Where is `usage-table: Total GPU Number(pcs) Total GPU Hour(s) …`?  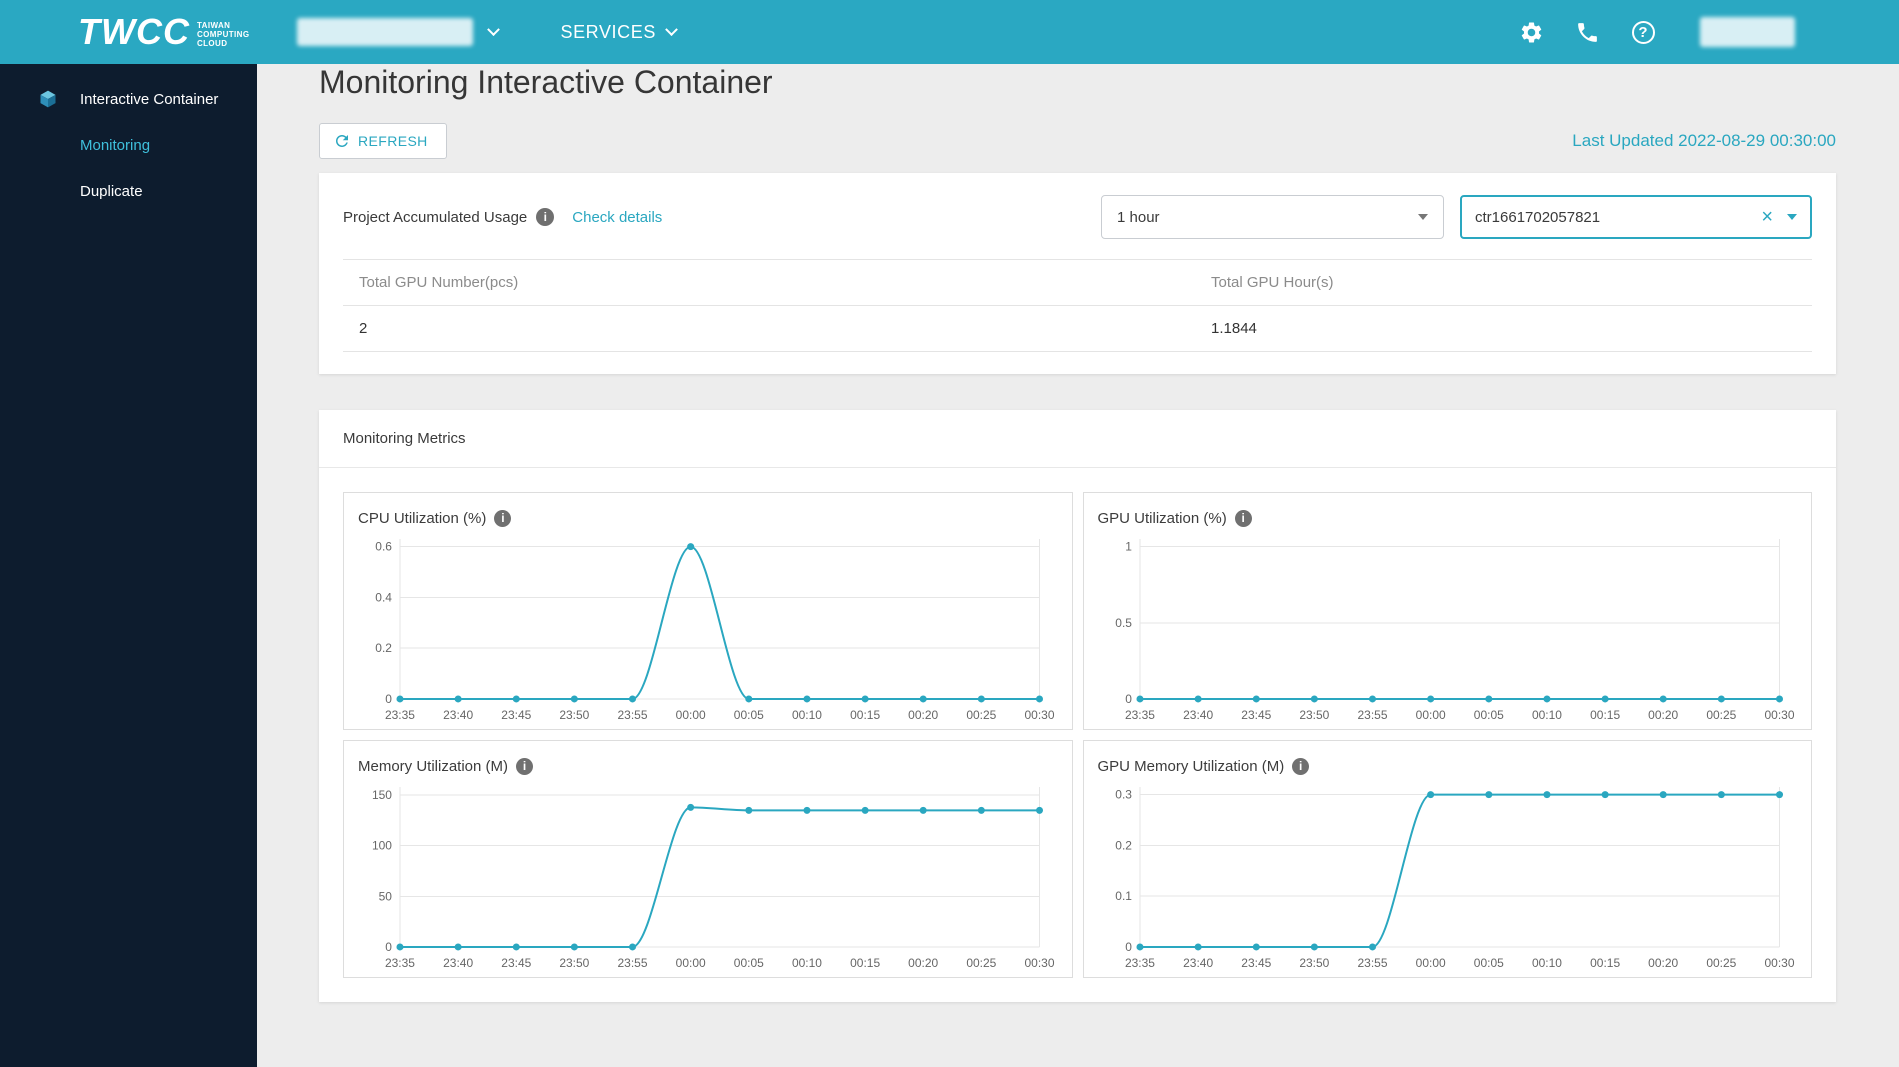 usage-table: Total GPU Number(pcs) Total GPU Hour(s) … is located at coordinates (1077, 305).